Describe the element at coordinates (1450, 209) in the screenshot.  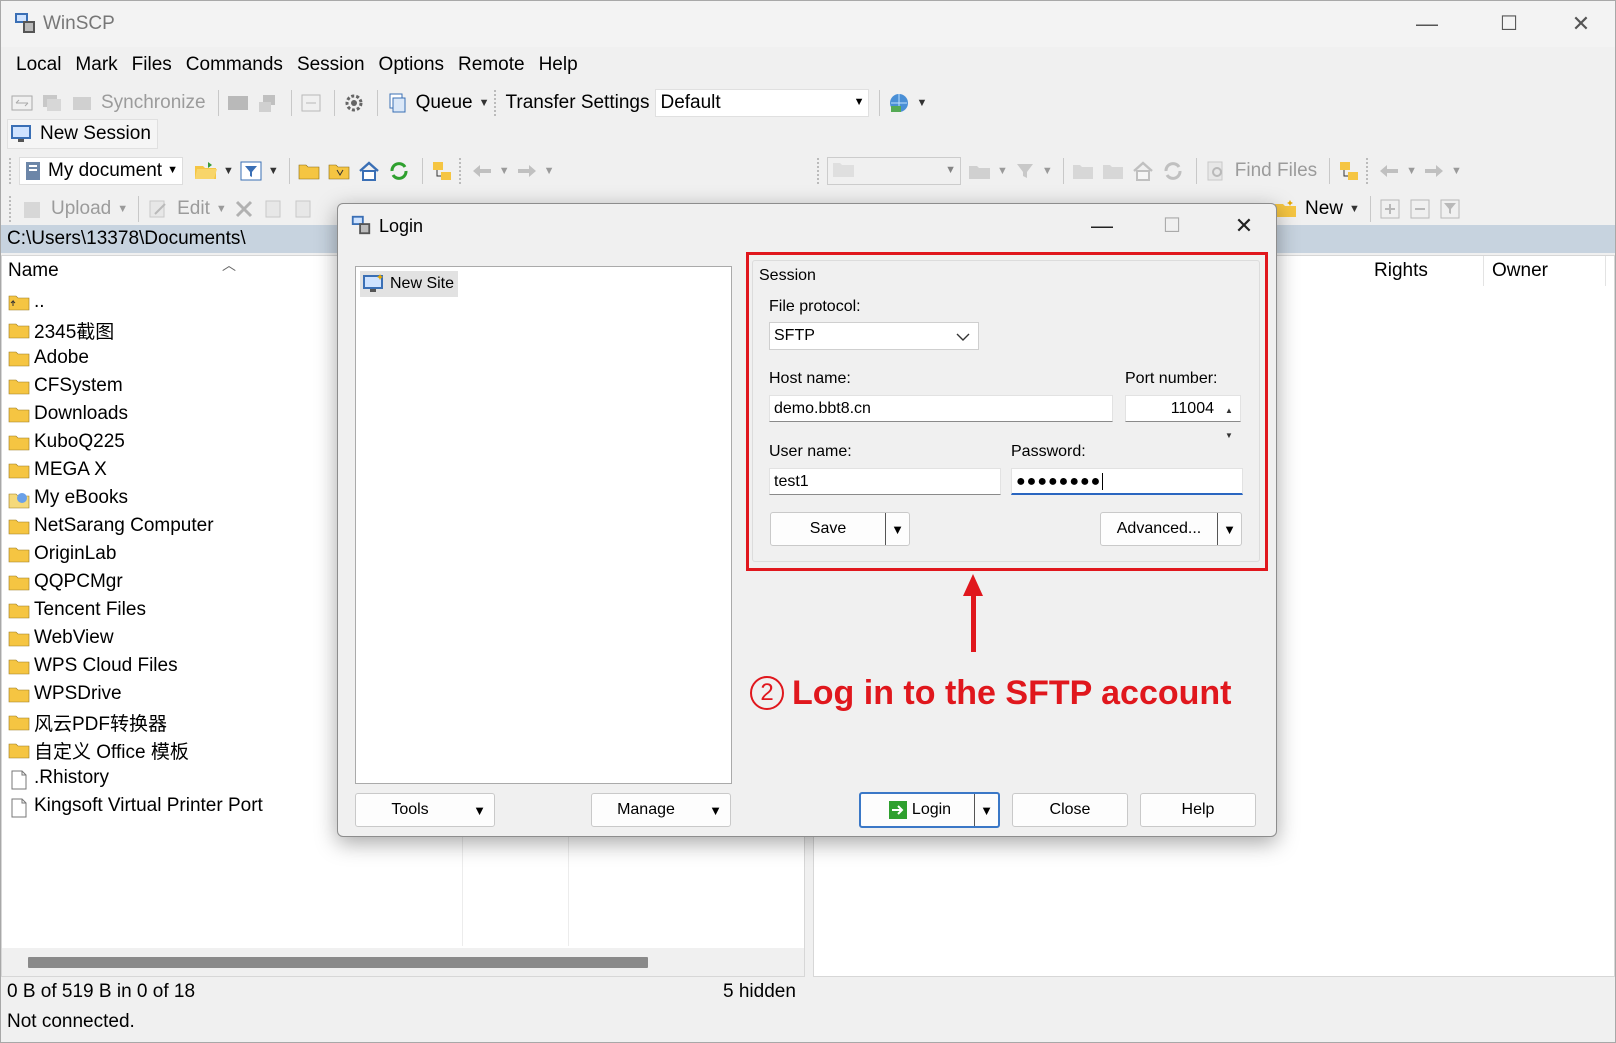
I see `select-filter-icon` at that location.